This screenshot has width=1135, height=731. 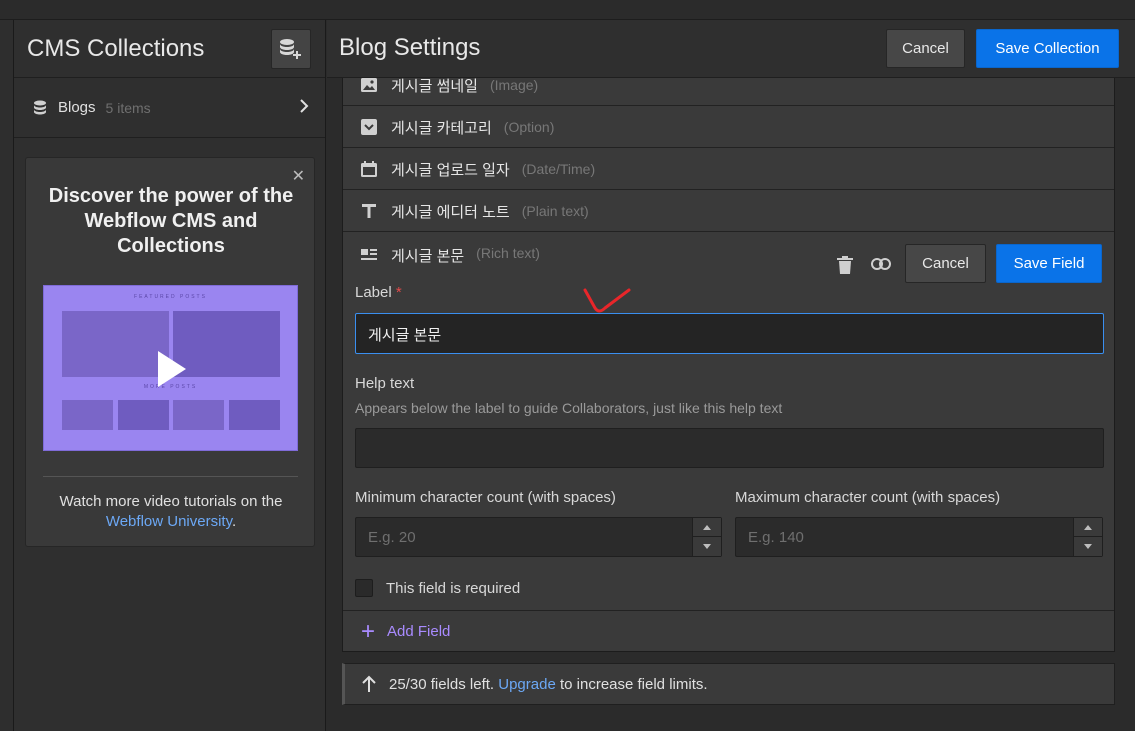 I want to click on plus-icon: +, so click(x=368, y=631).